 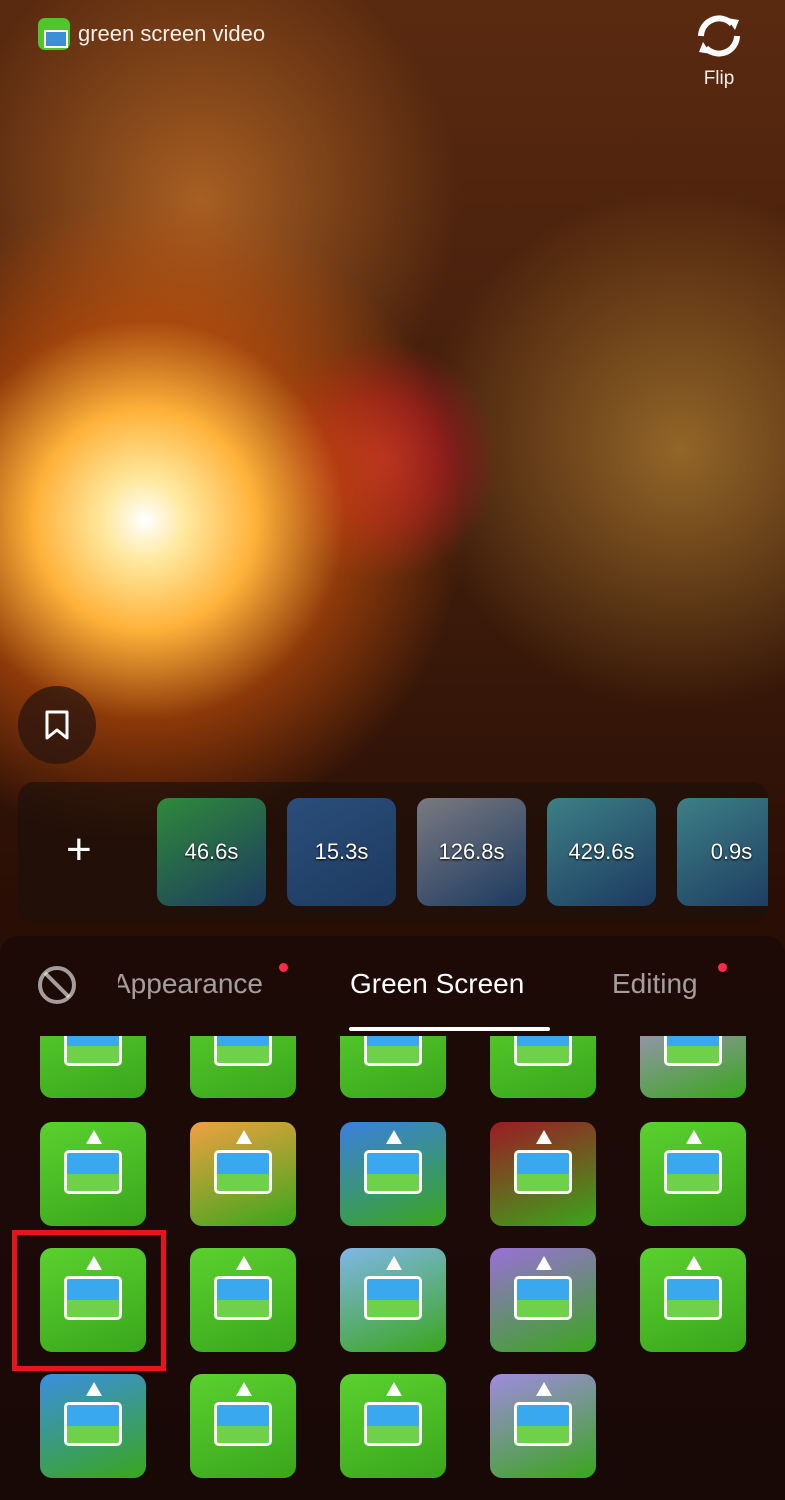 I want to click on effect-multi-upload, so click(x=393, y=1426).